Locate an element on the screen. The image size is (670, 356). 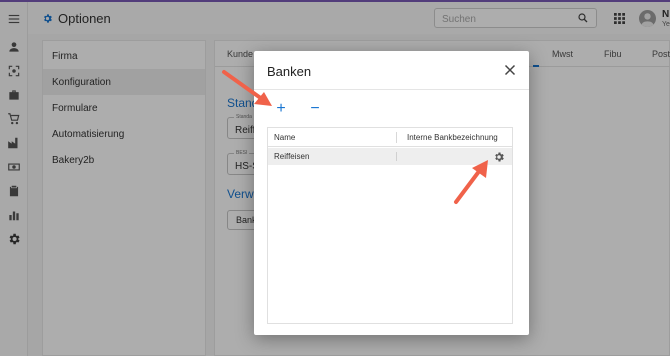
annotation-arrow-add is located at coordinates (247, 88).